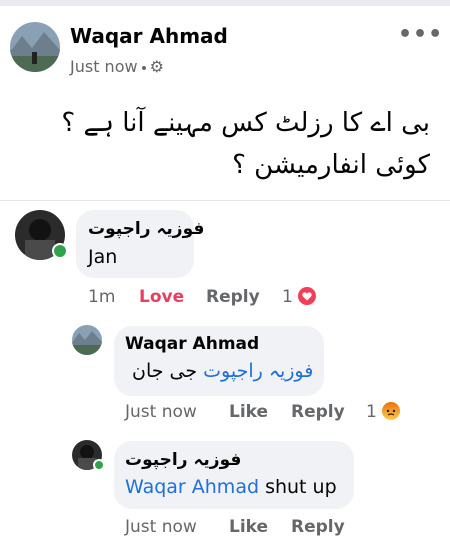  Describe the element at coordinates (258, 371) in the screenshot. I see `mention-link: فوزیہ راجپوت` at that location.